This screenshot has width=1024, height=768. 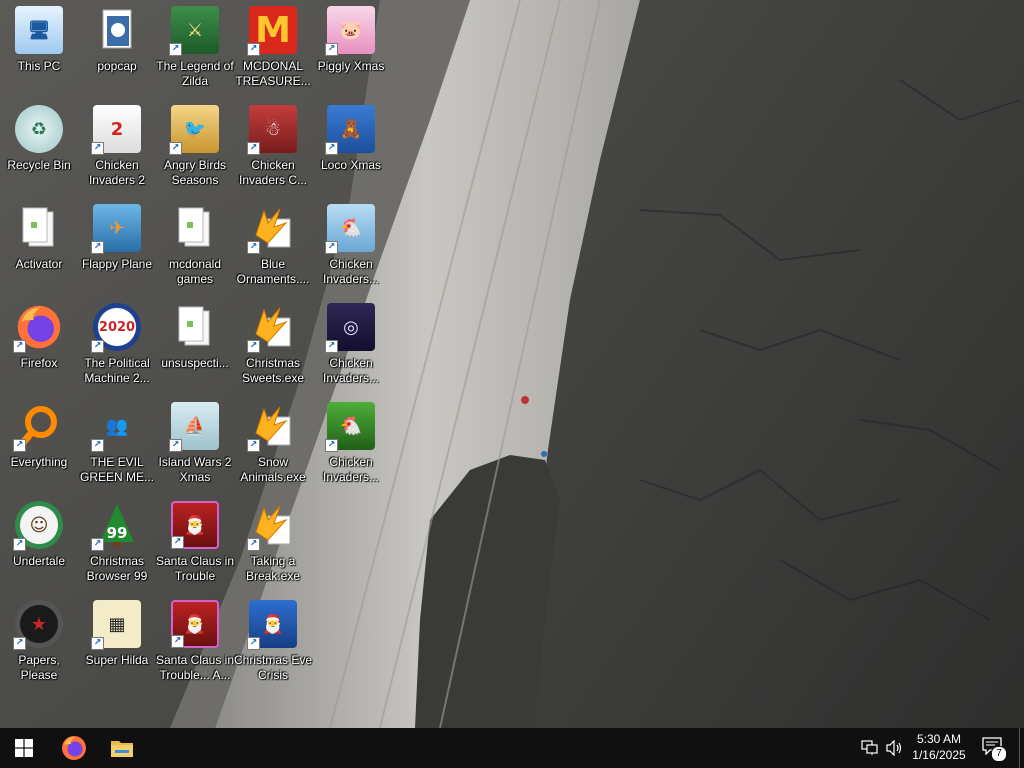 I want to click on desktop-icon: ↗ Everything, so click(x=39, y=444).